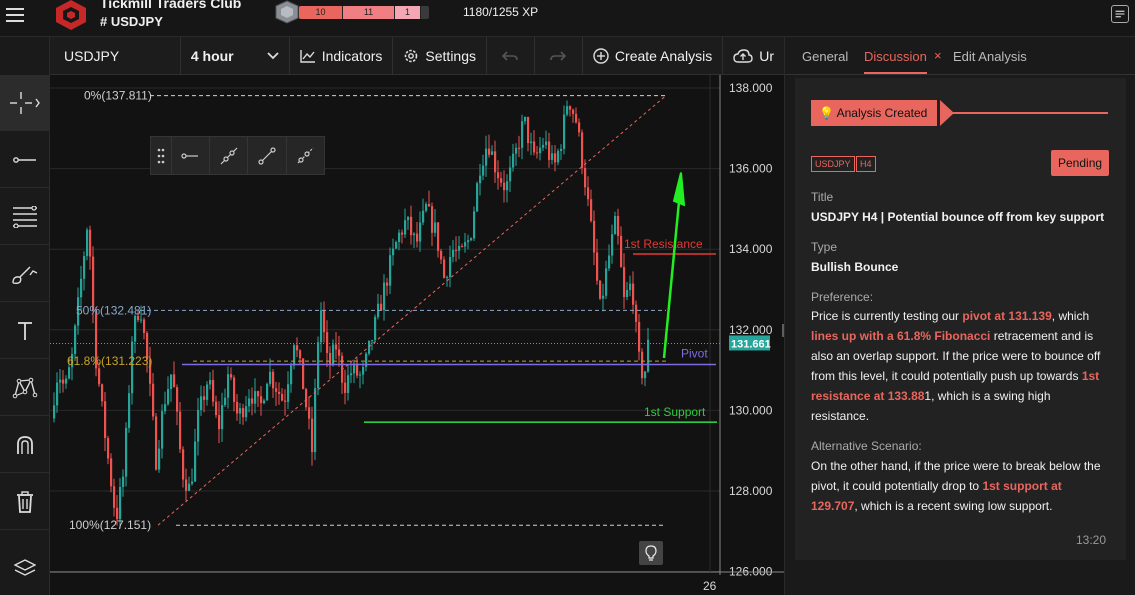 Image resolution: width=1135 pixels, height=595 pixels. Describe the element at coordinates (115, 55) in the screenshot. I see `symbol-selector: USDJPY` at that location.